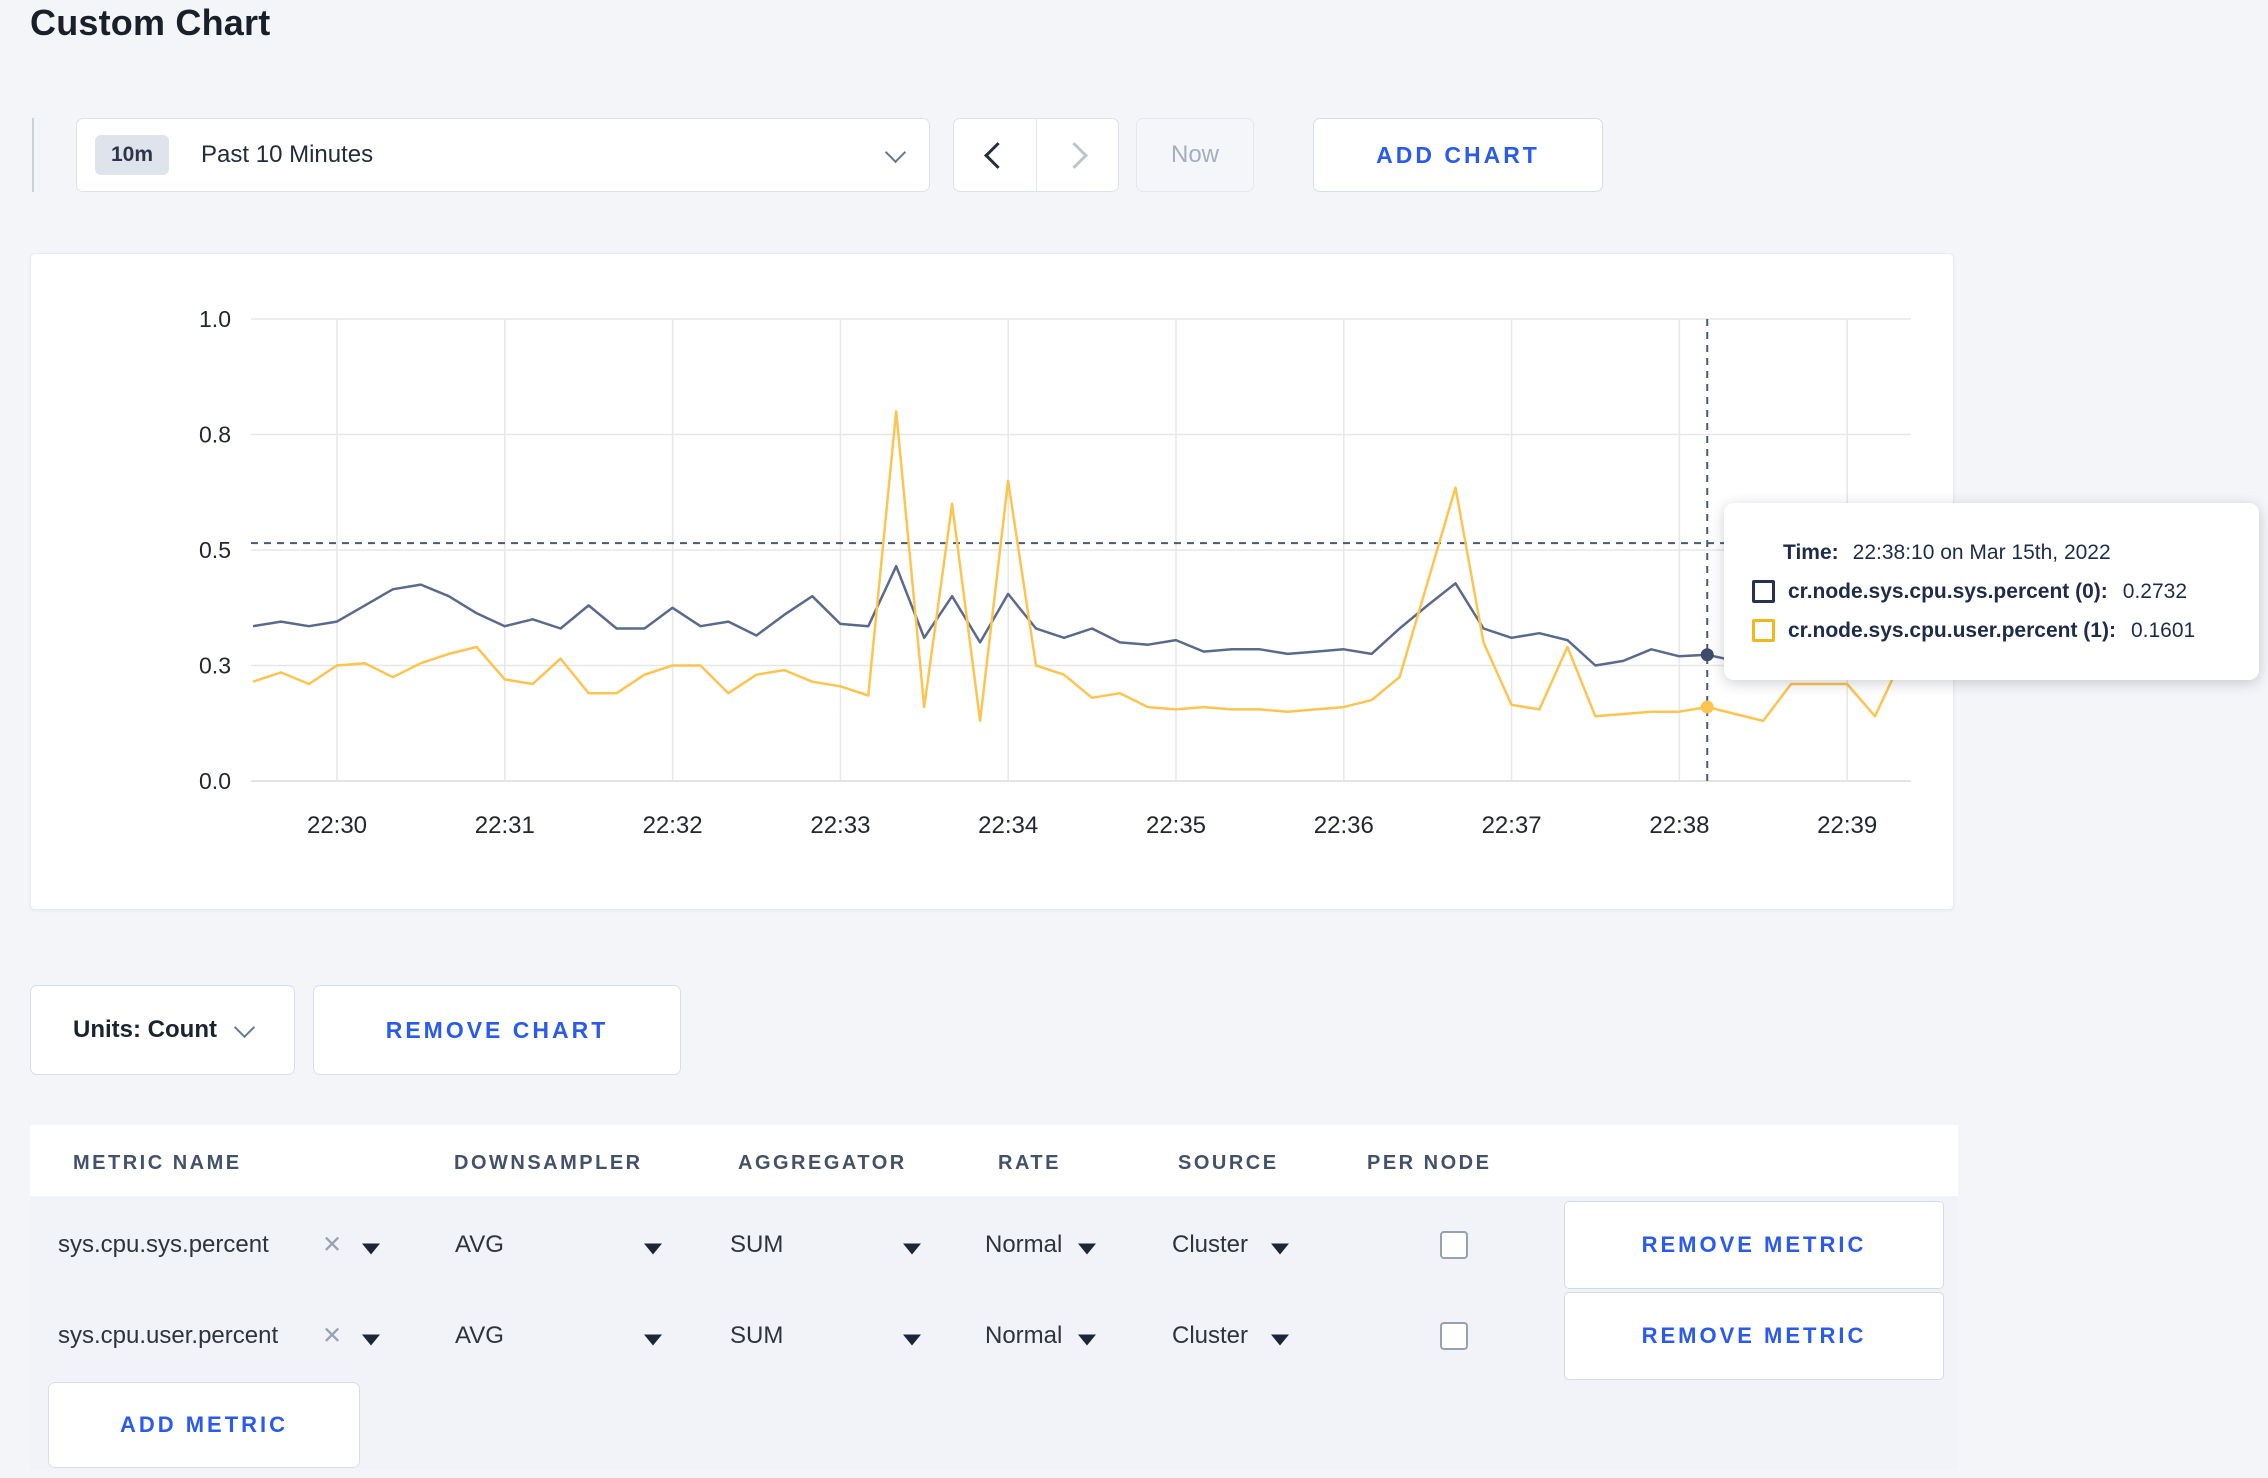 The height and width of the screenshot is (1478, 2268). Describe the element at coordinates (998, 155) in the screenshot. I see `chevron-left-icon` at that location.